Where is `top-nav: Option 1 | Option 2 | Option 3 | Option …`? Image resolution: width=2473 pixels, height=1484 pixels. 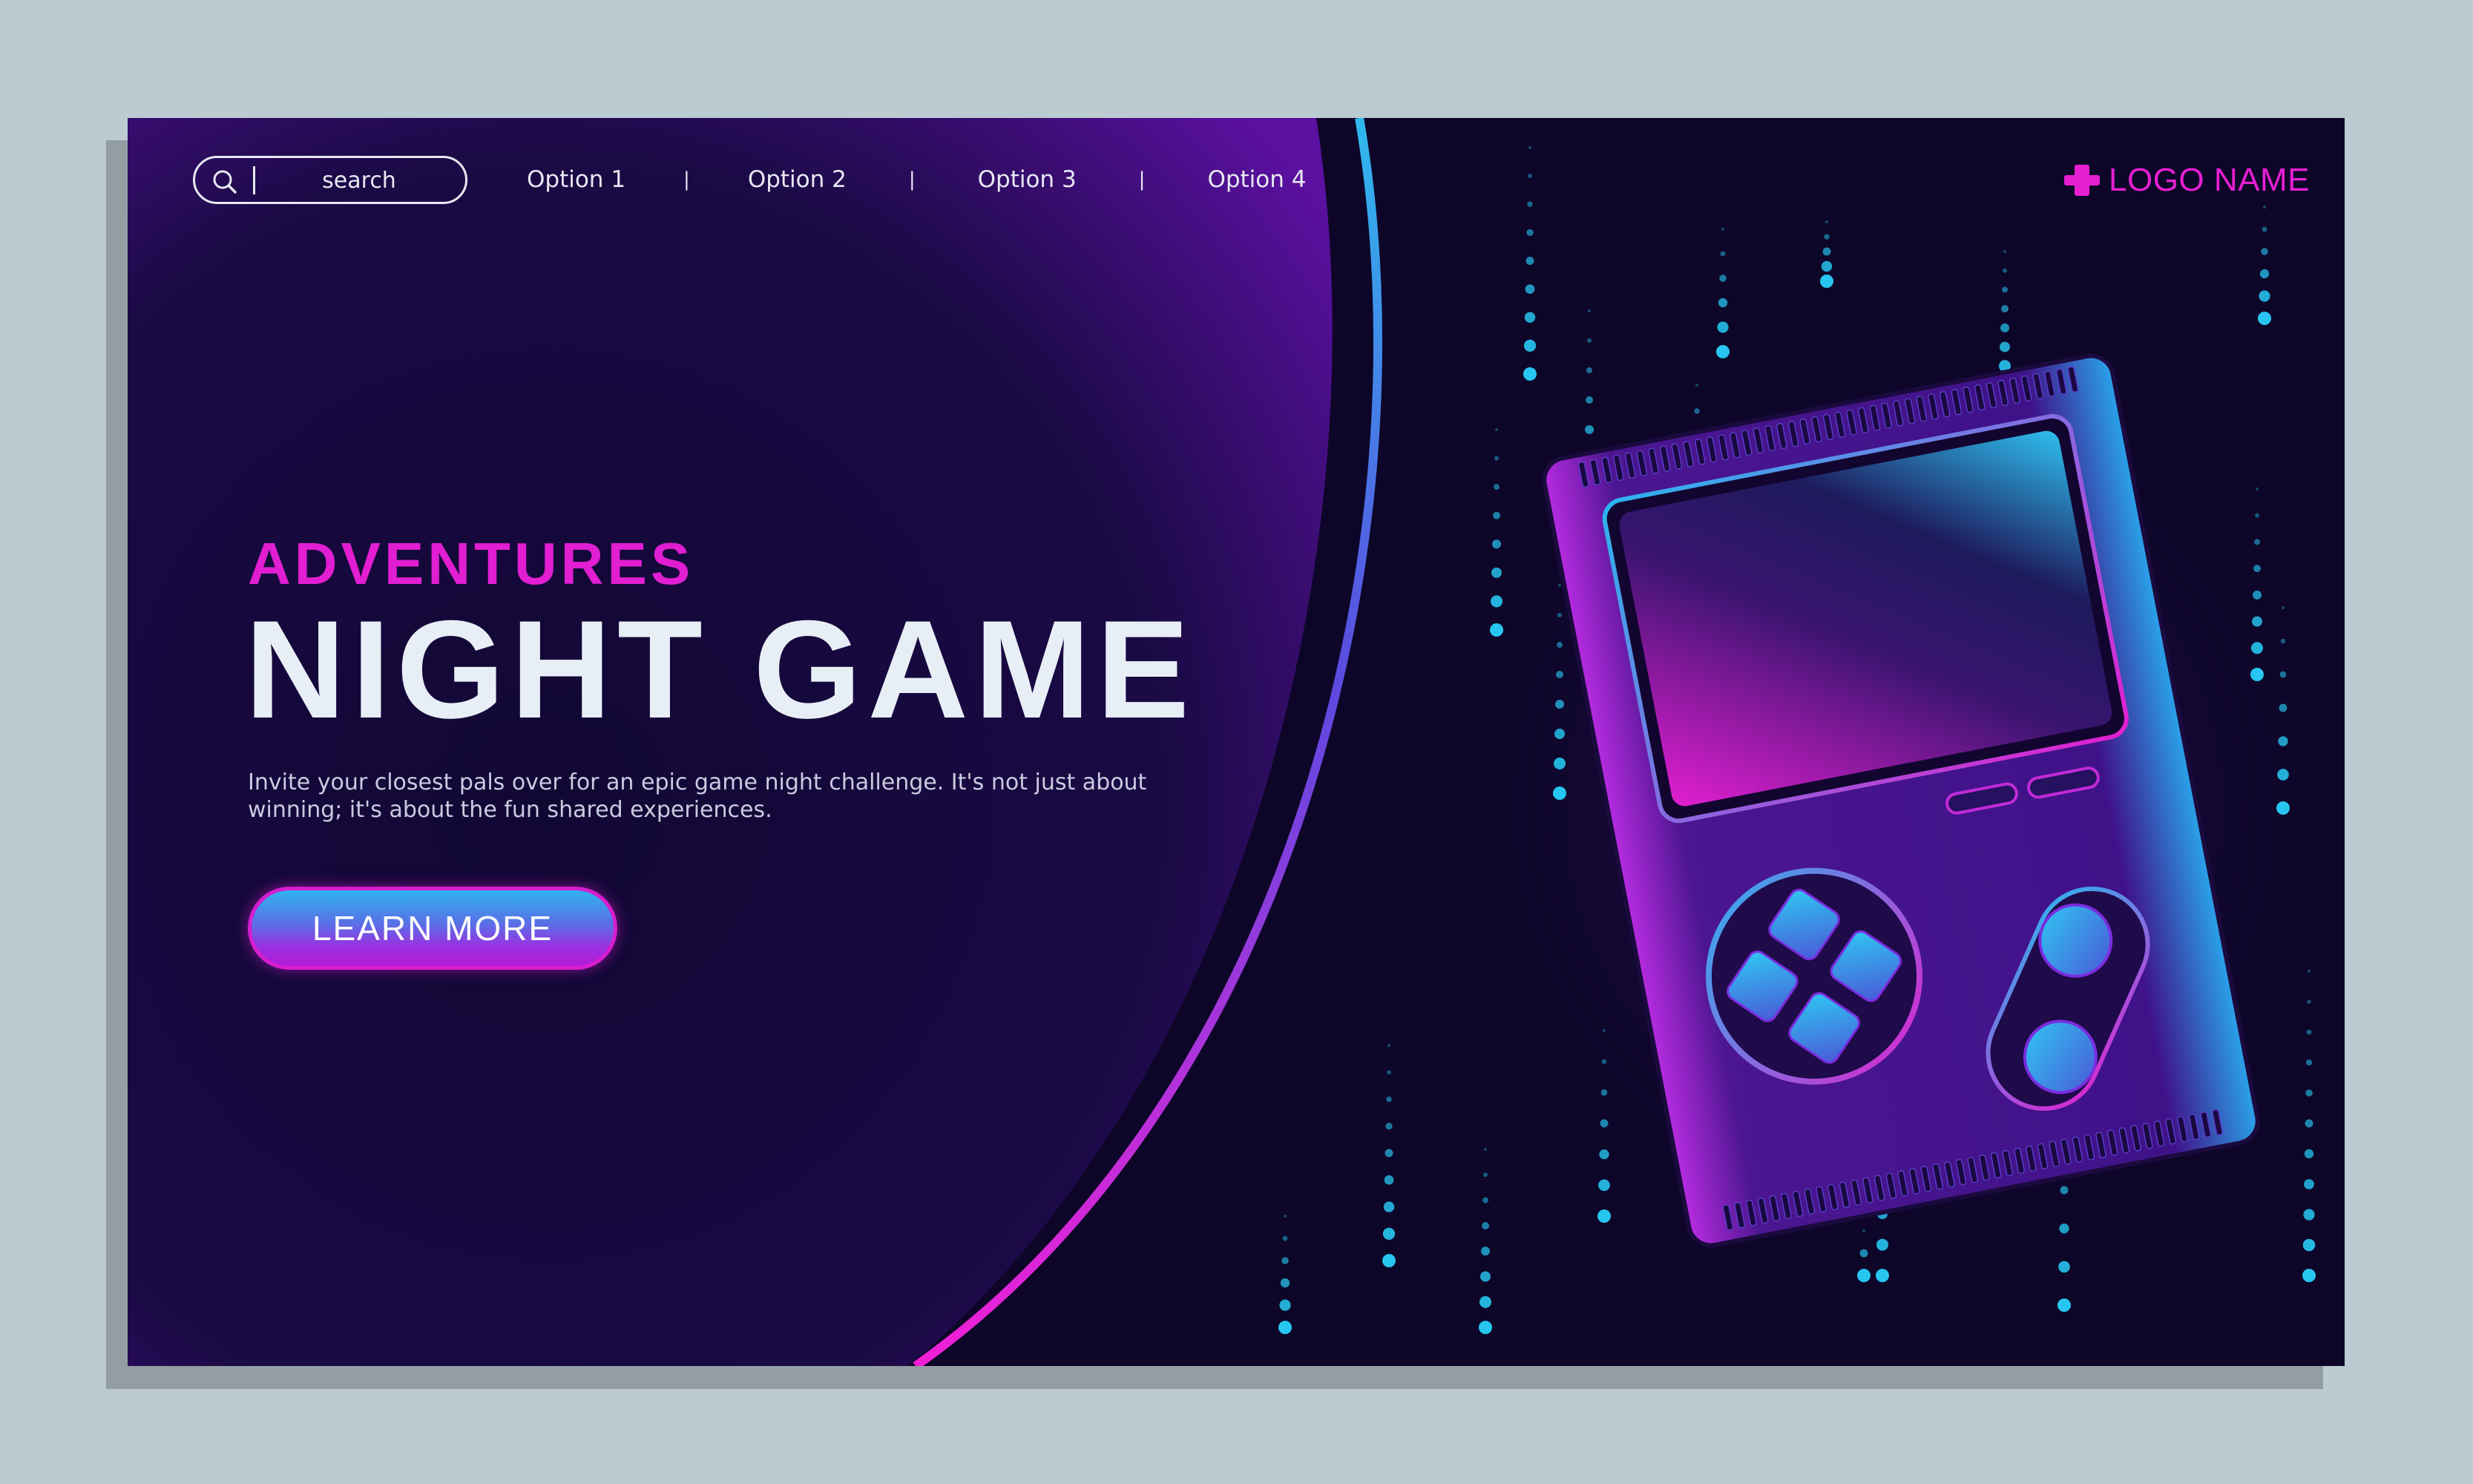 top-nav: Option 1 | Option 2 | Option 3 | Option … is located at coordinates (917, 179).